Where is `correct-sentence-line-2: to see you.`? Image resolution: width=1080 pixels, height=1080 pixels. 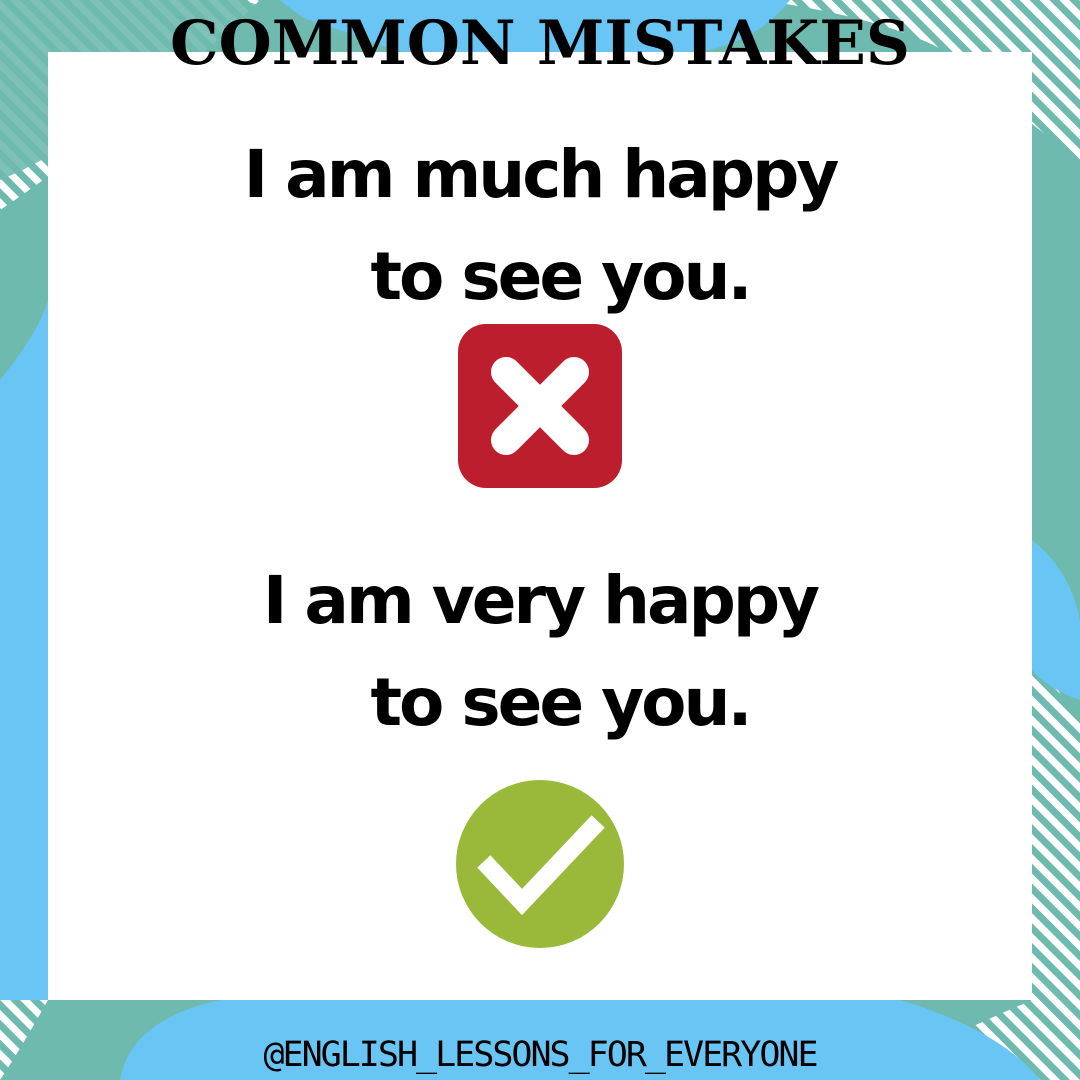 correct-sentence-line-2: to see you. is located at coordinates (561, 702).